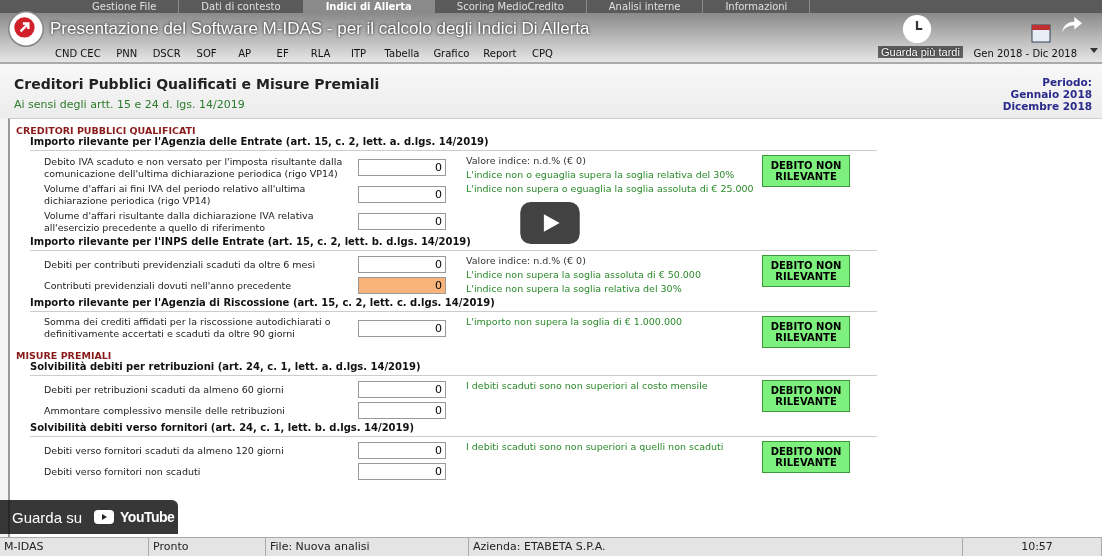  I want to click on status-bar-field: File: Nuova analisi, so click(367, 547).